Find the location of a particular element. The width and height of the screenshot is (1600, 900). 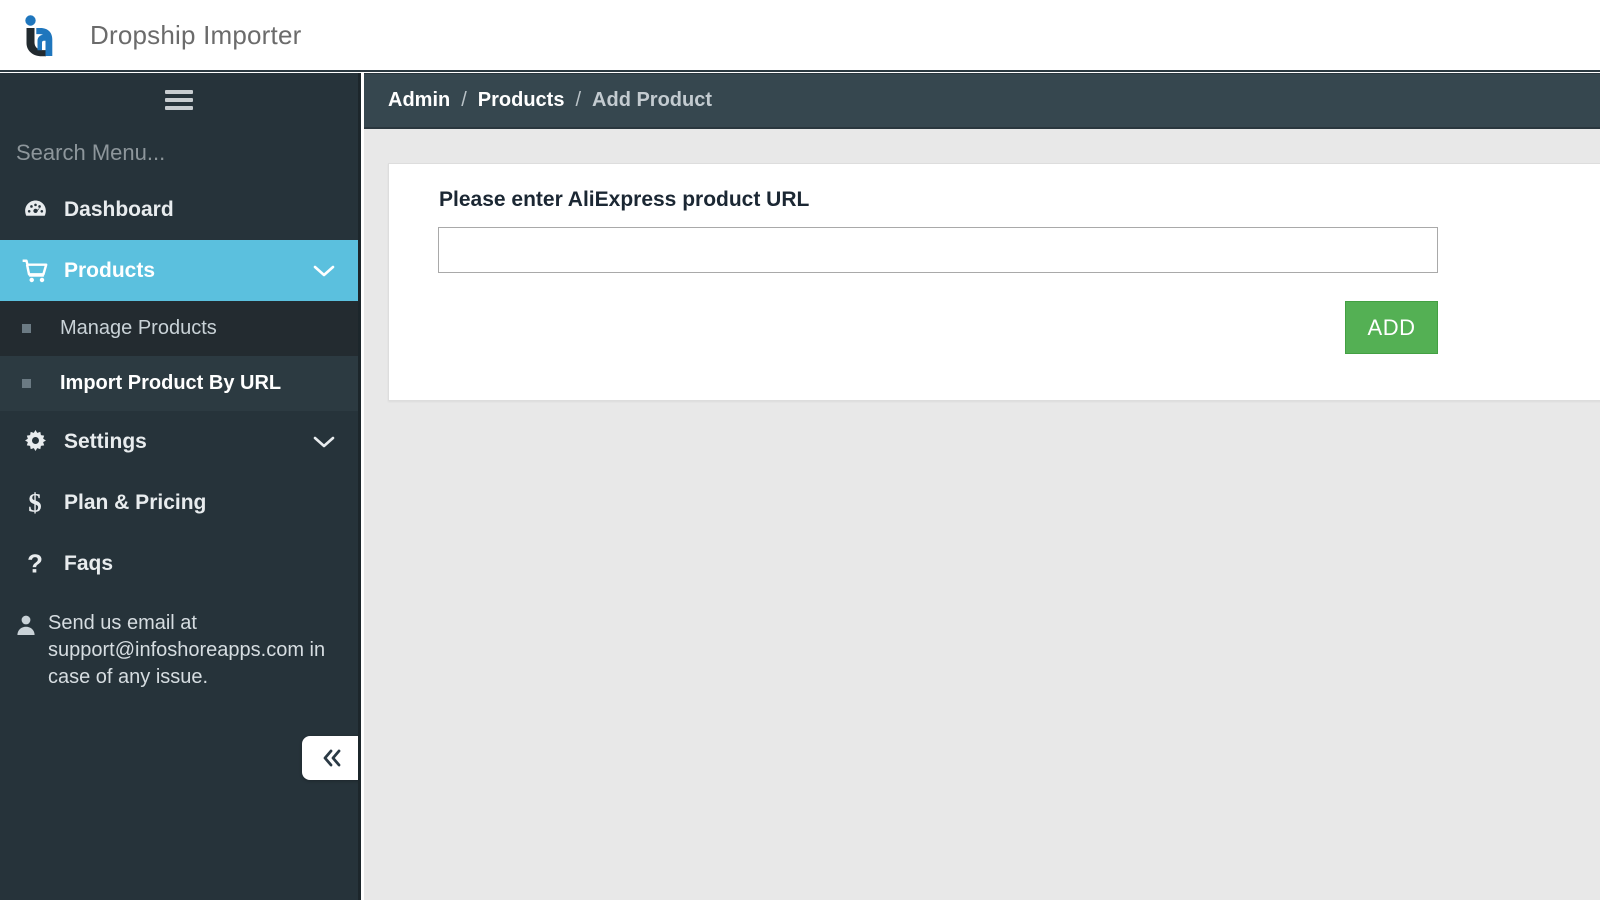

breadcrumb-item-products: Products is located at coordinates (521, 100).